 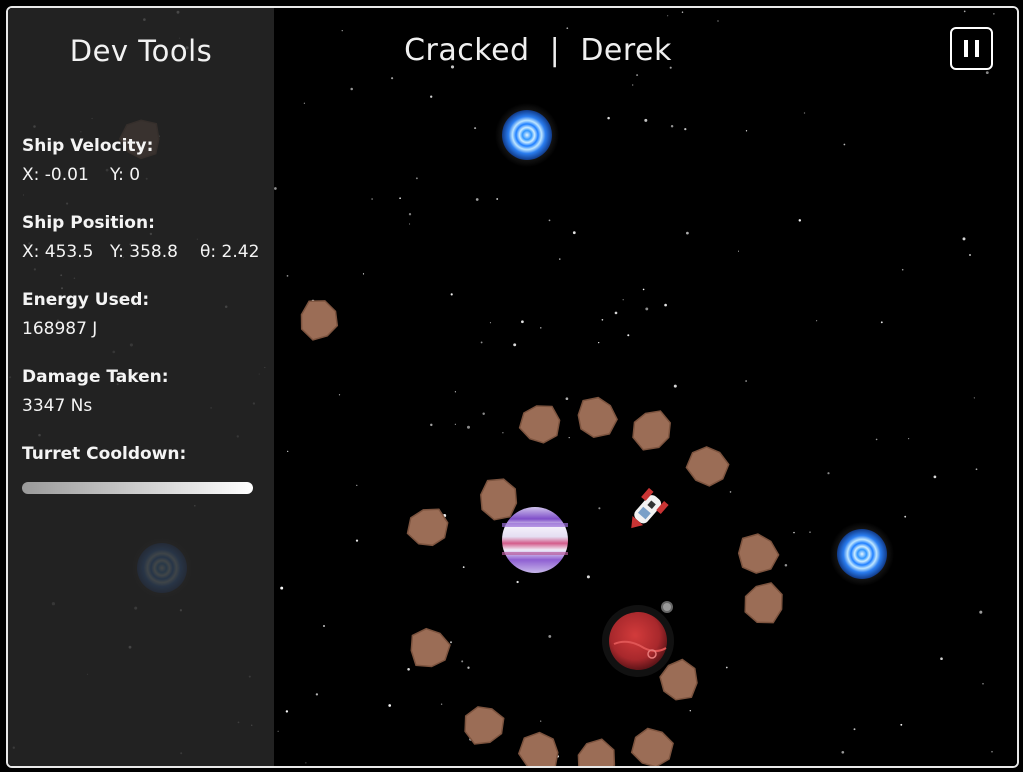 What do you see at coordinates (88, 146) in the screenshot?
I see `velocity-label: Ship Velocity:` at bounding box center [88, 146].